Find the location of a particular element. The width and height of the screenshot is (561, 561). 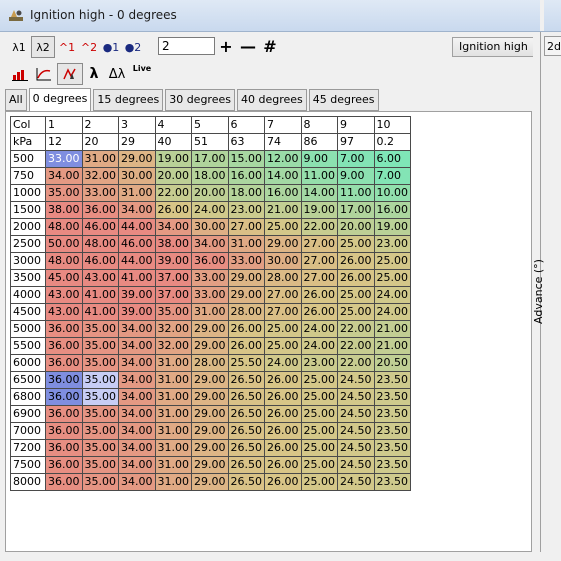

kpa-value: 12 is located at coordinates (64, 142).